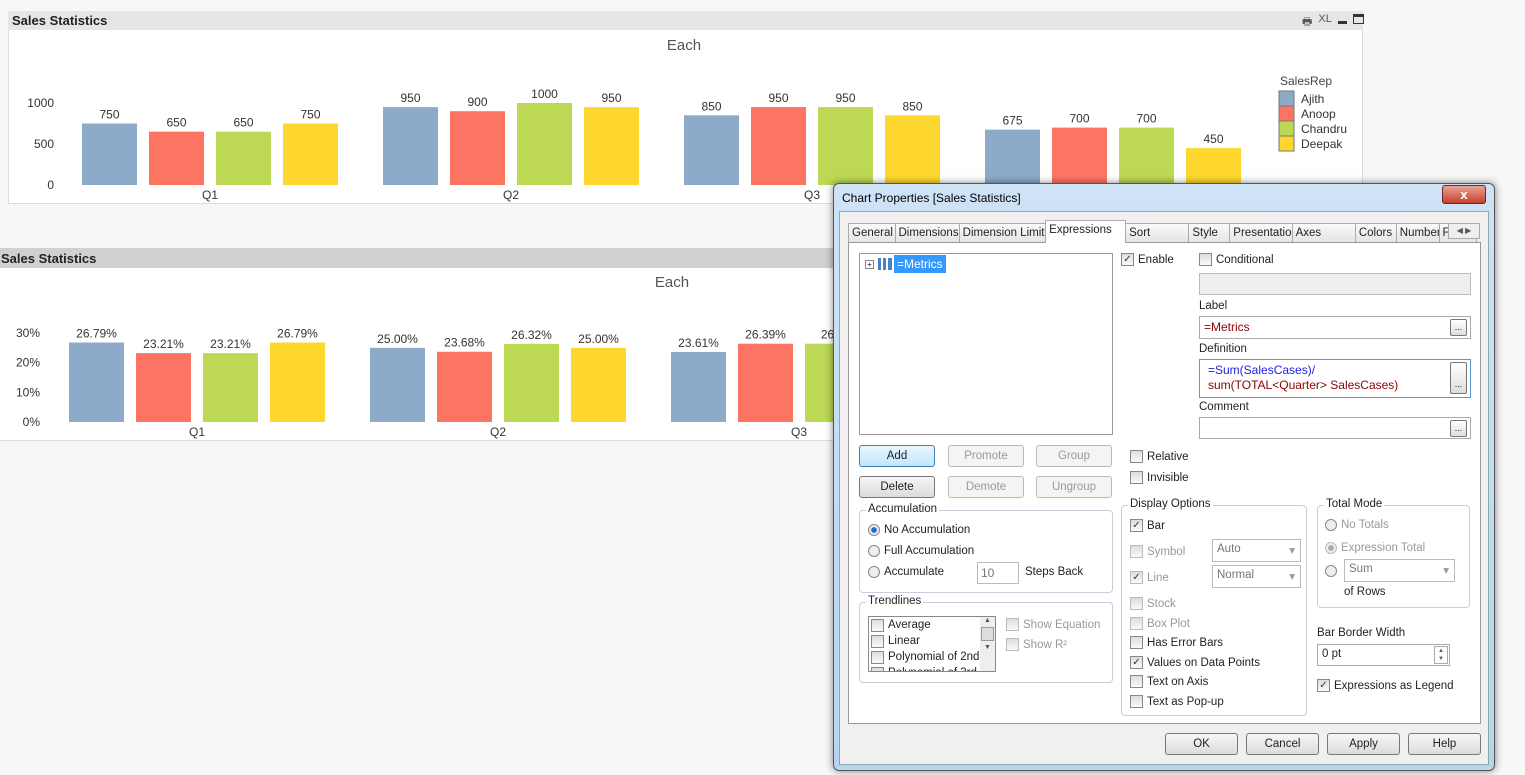  I want to click on bar-border-width-stepper: 0 pt ▲ ▼, so click(1383, 655).